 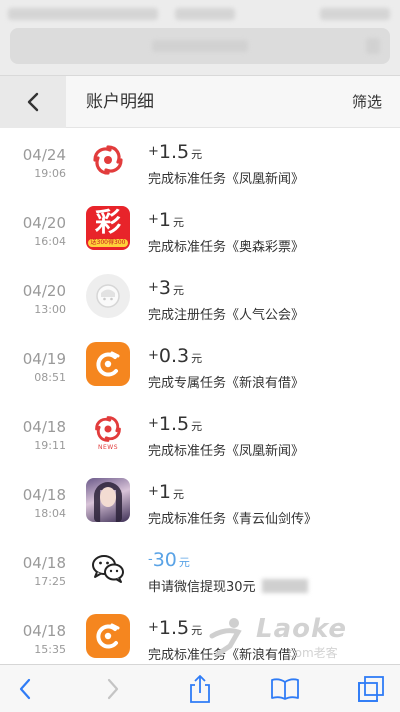 I want to click on list-item: 04/18 18:04 +1 元 完成标准任务《青云仙剑传》, so click(x=200, y=502).